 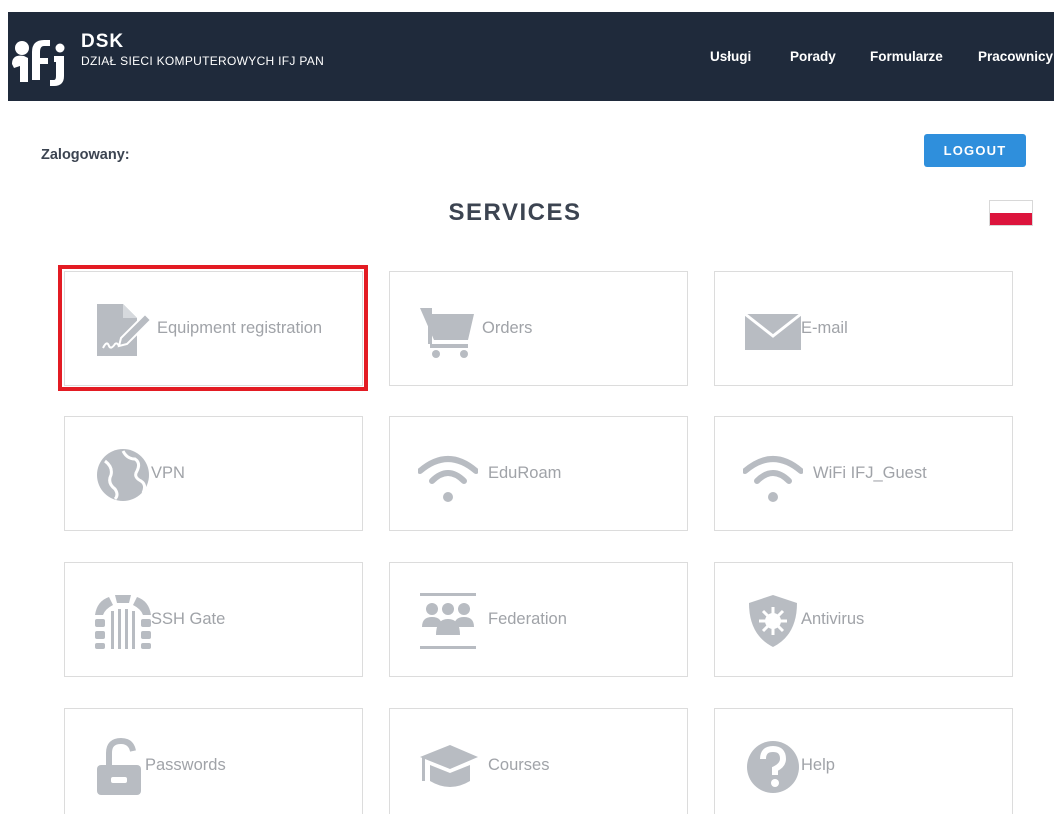 What do you see at coordinates (507, 328) in the screenshot?
I see `tile-label: Orders` at bounding box center [507, 328].